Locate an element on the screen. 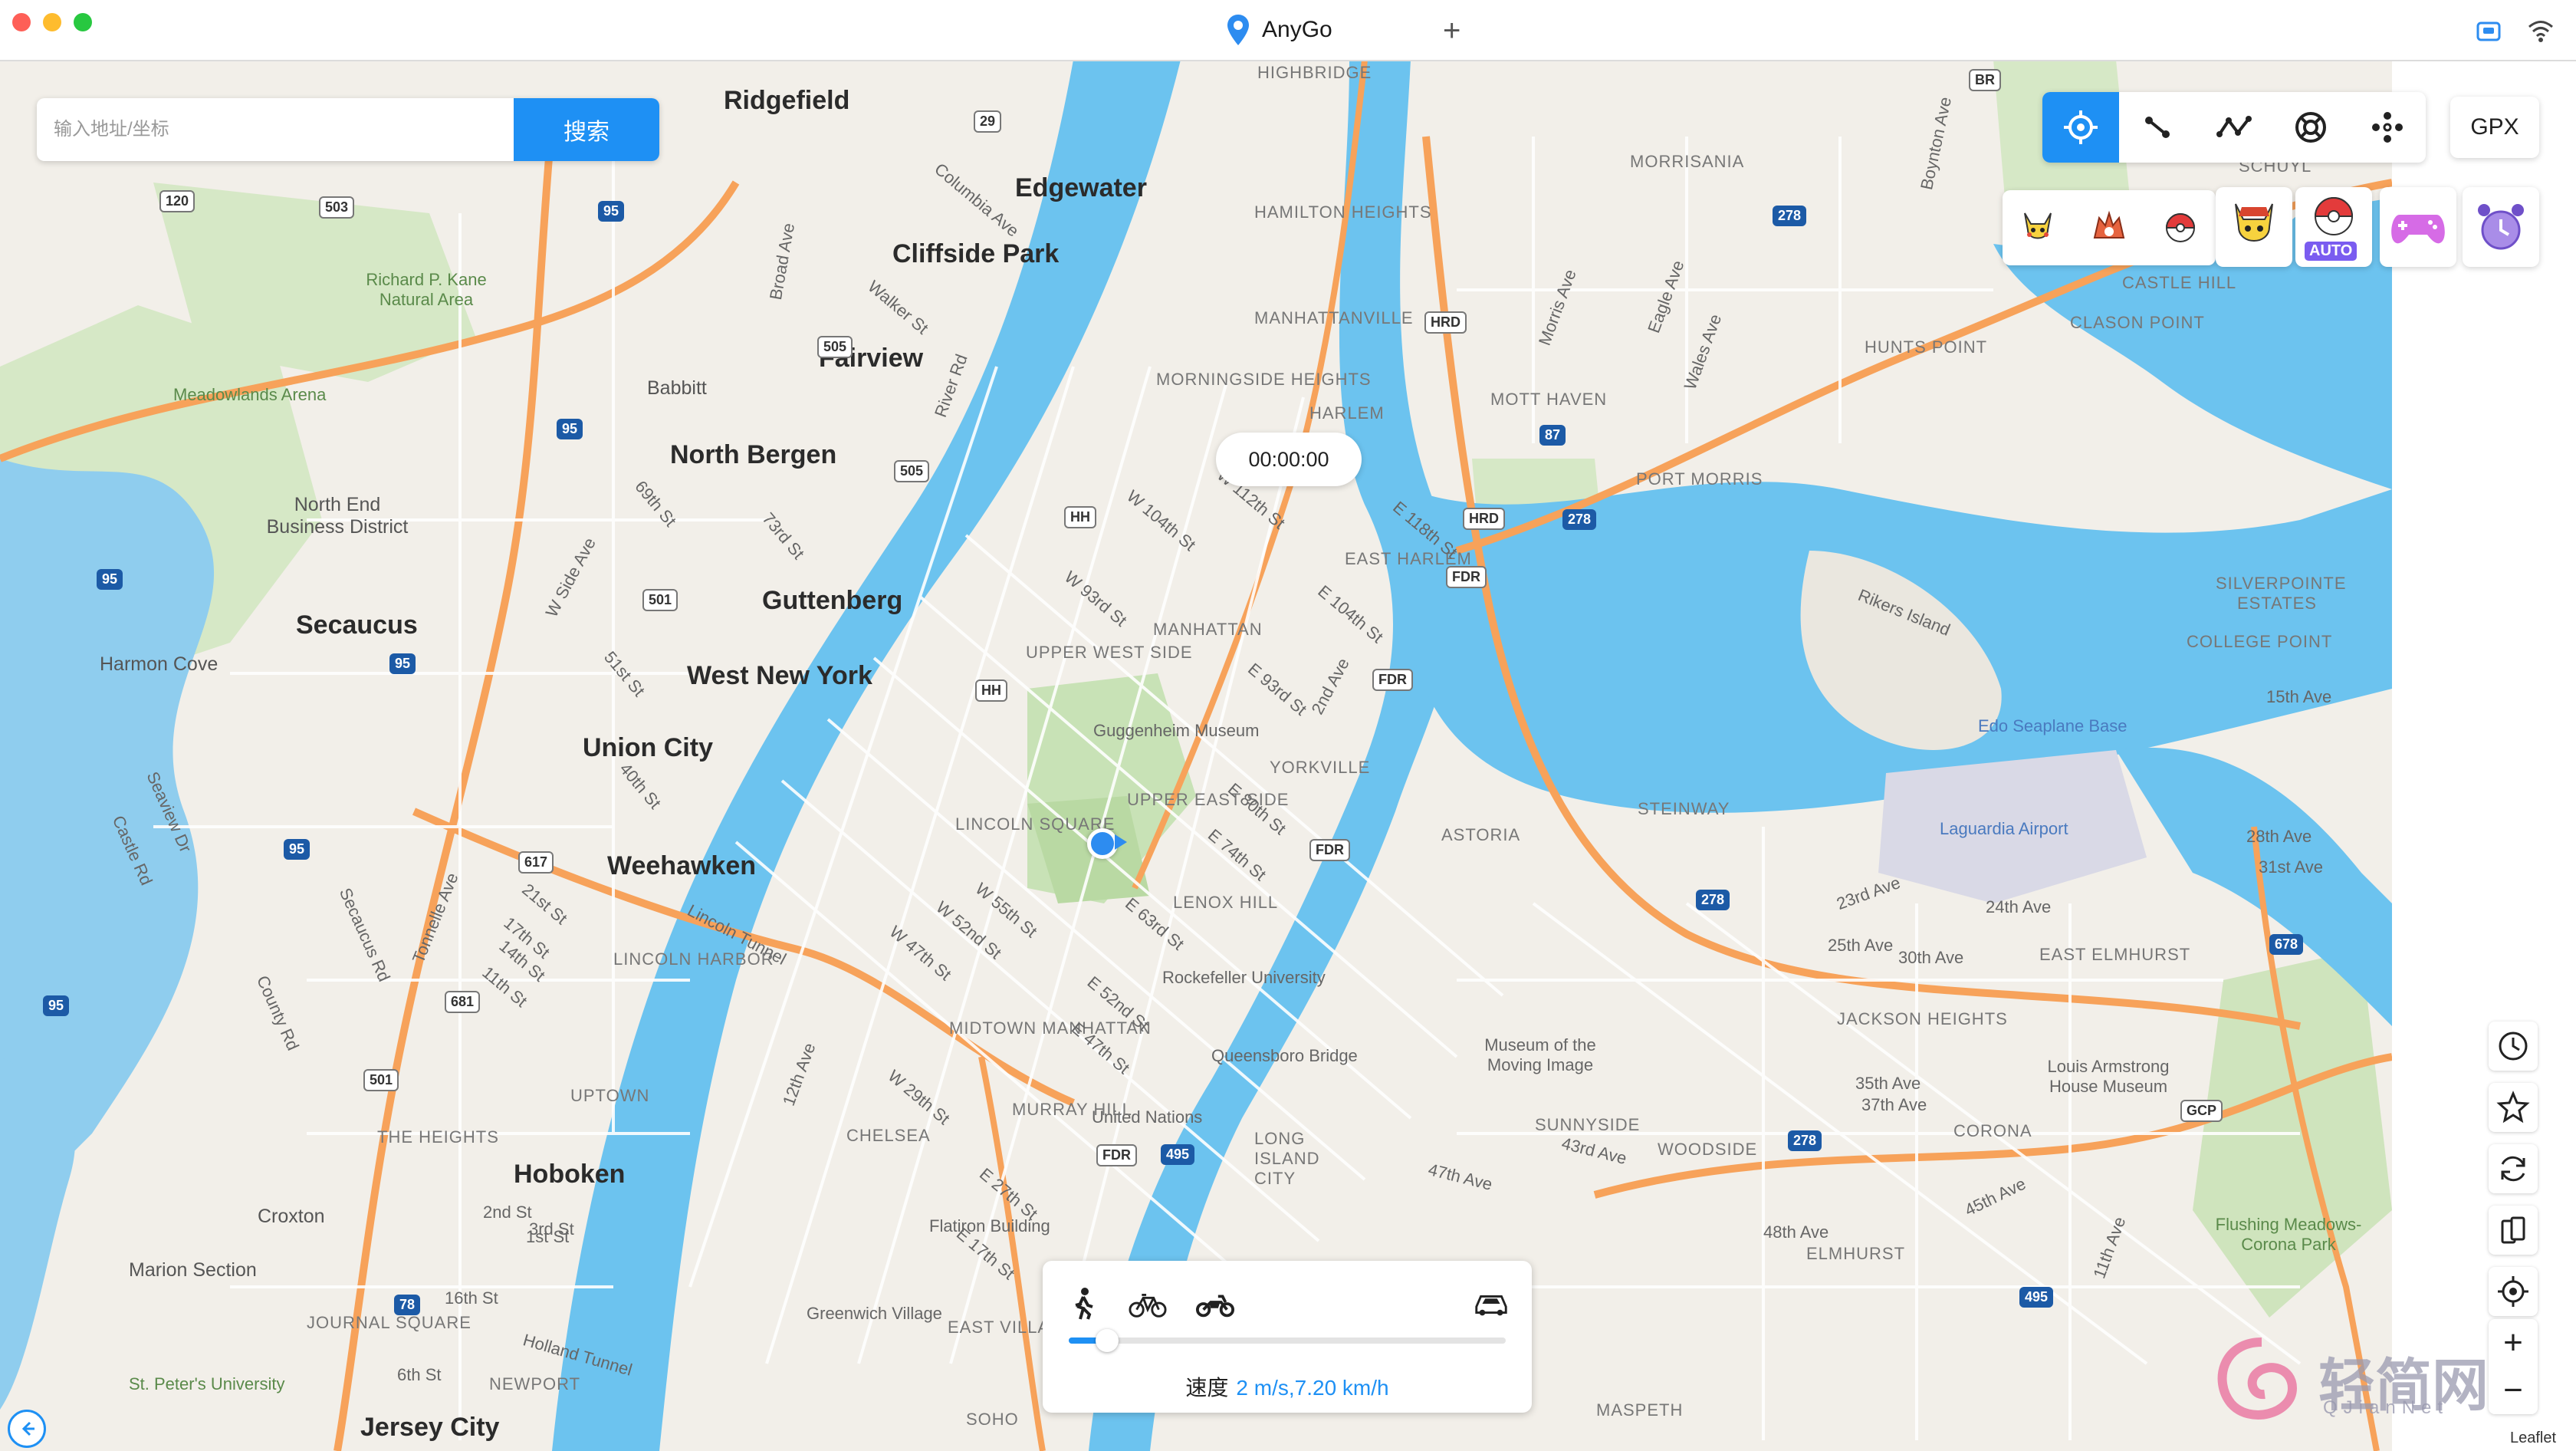 The image size is (2576, 1451). place-label: Weehawken is located at coordinates (682, 865).